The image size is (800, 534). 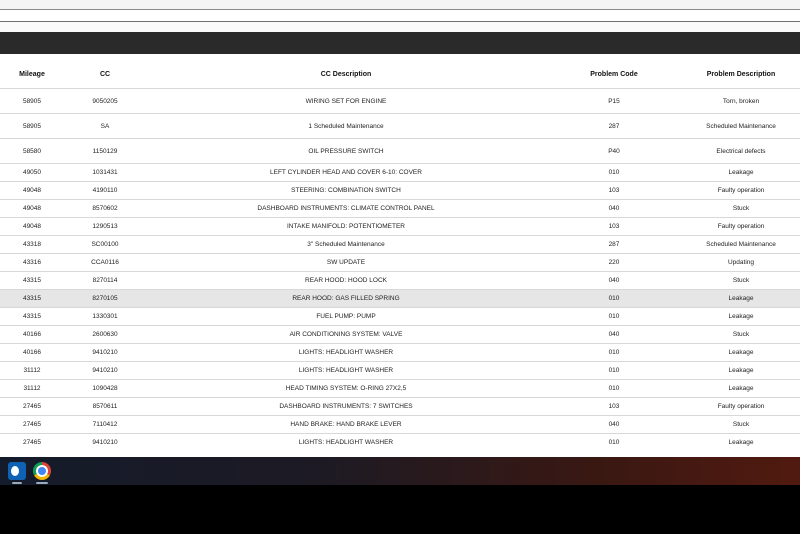 I want to click on cell-mileage: 43318, so click(x=32, y=244).